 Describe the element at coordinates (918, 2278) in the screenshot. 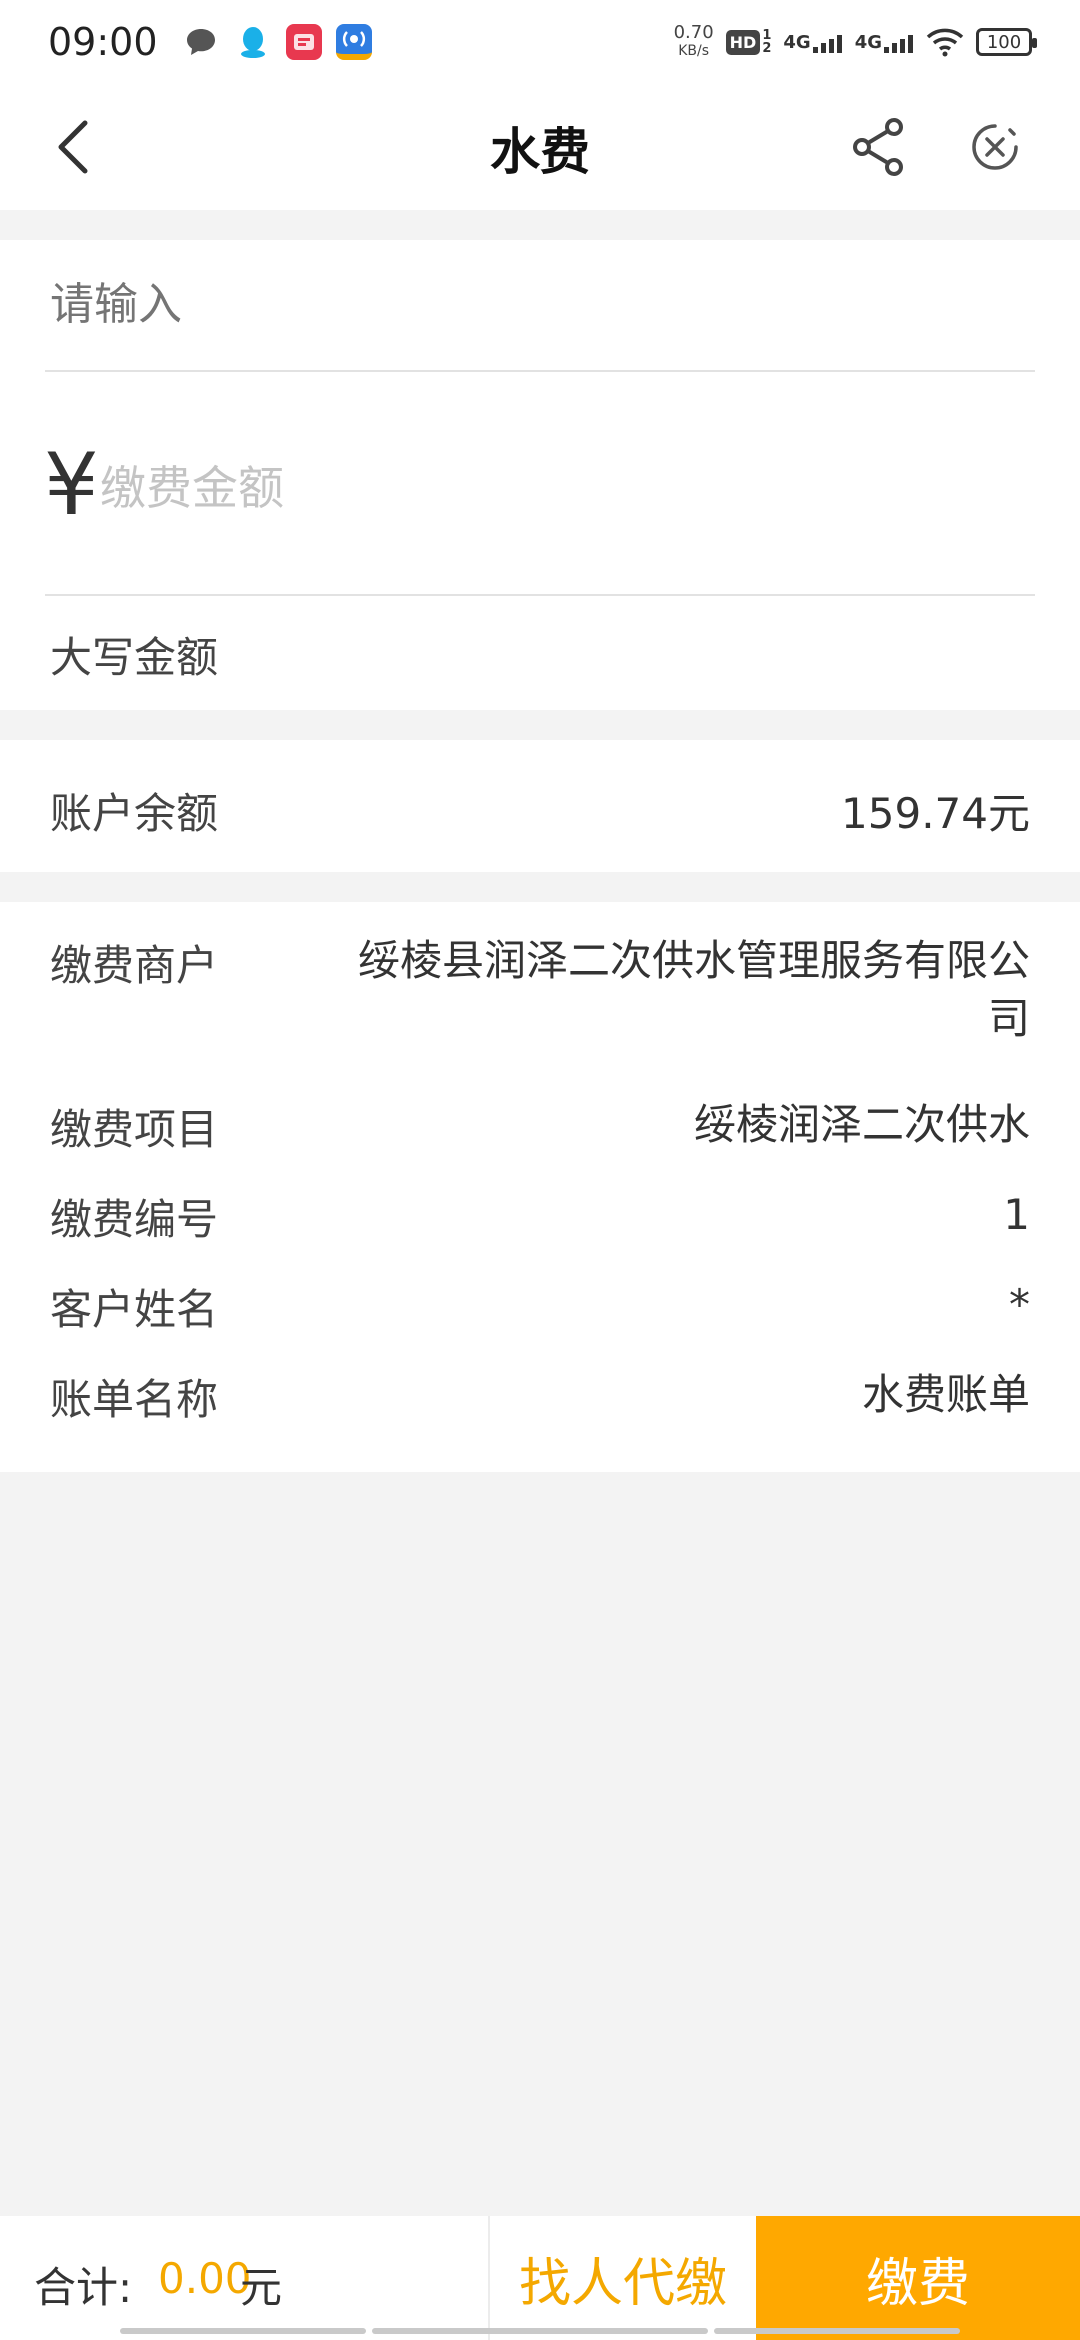

I see `pay-button: 缴费` at that location.